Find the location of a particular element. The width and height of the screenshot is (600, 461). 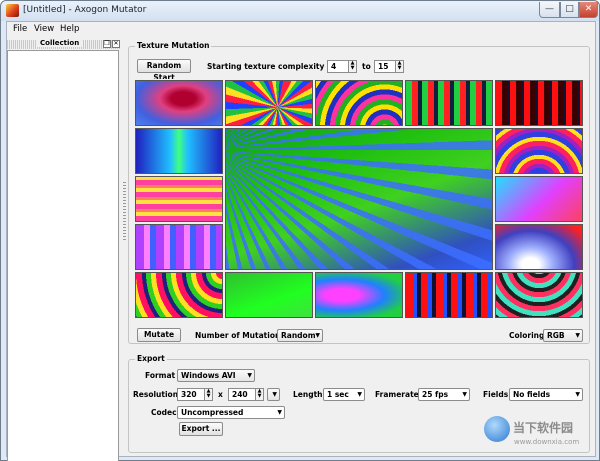

format-value: Windows AVI is located at coordinates (208, 375).